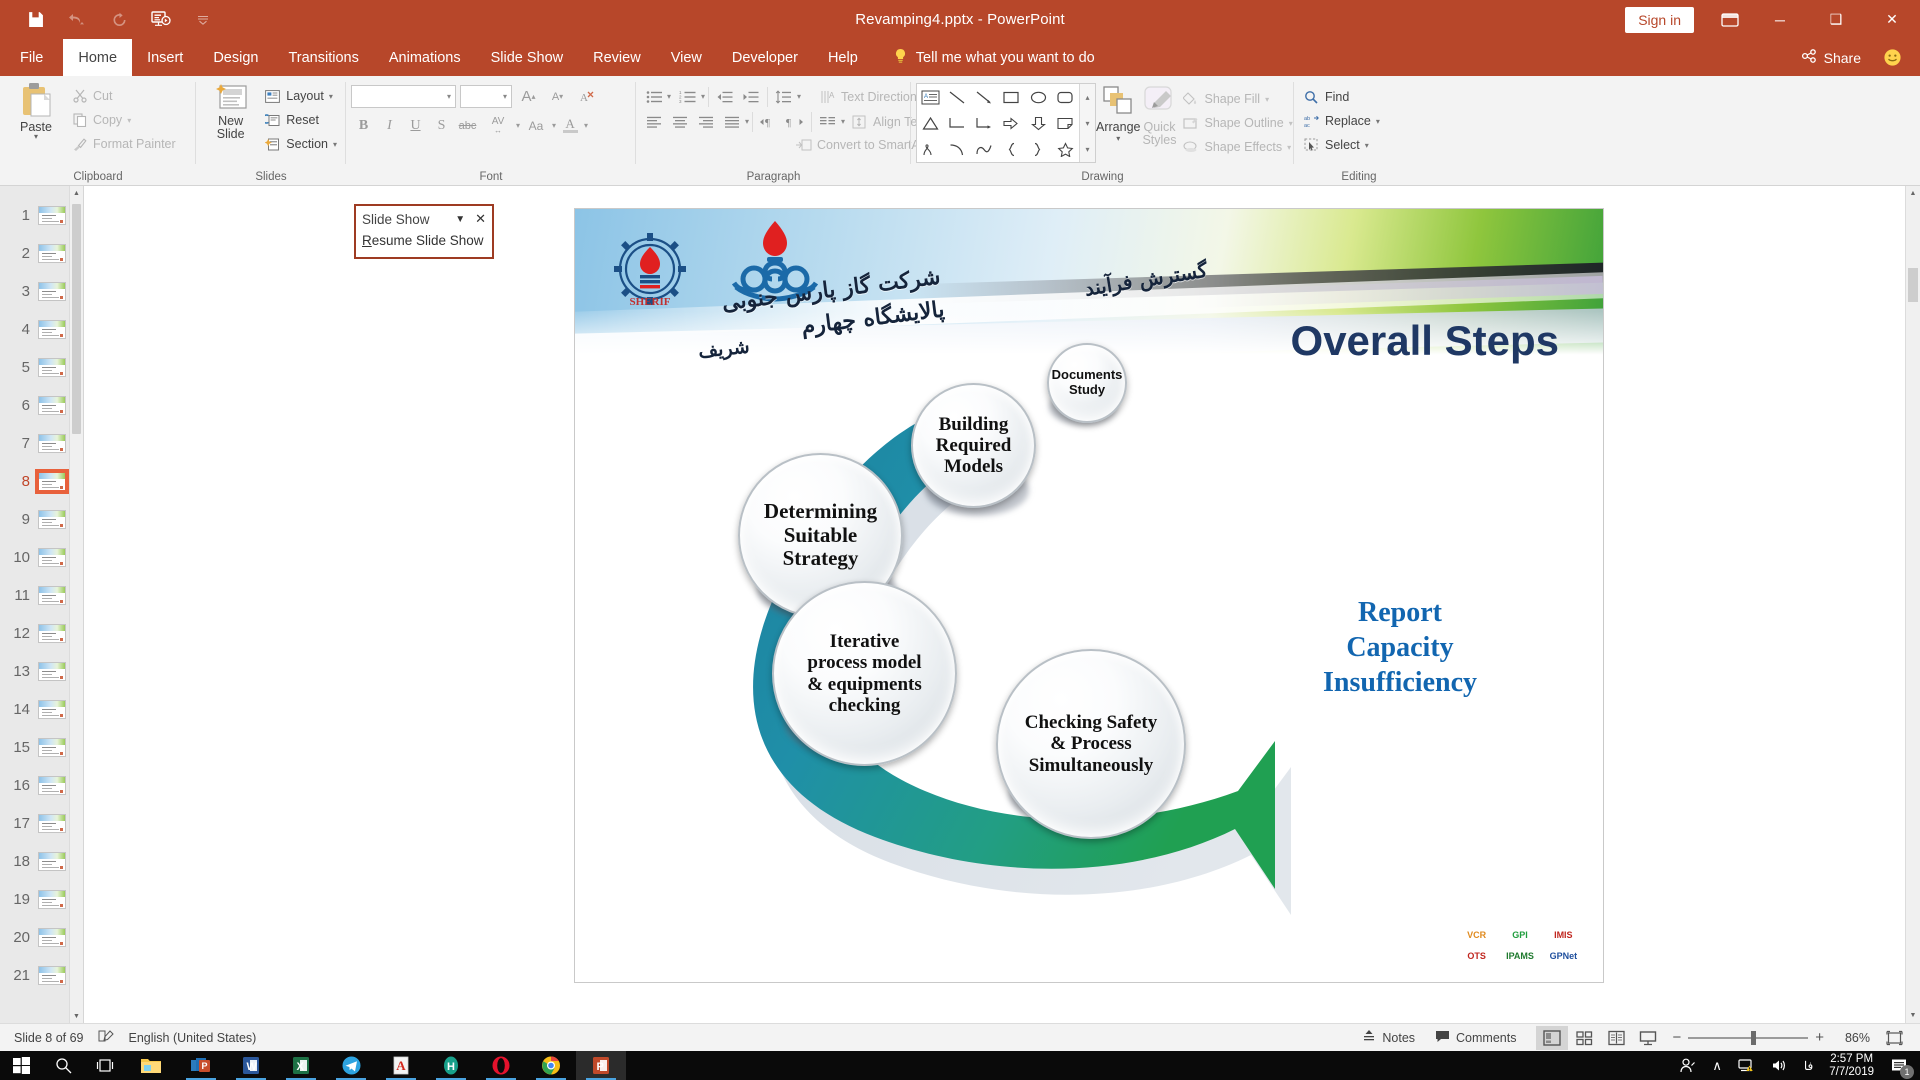  I want to click on shapes-scroll-up-icon: ▴, so click(1087, 97).